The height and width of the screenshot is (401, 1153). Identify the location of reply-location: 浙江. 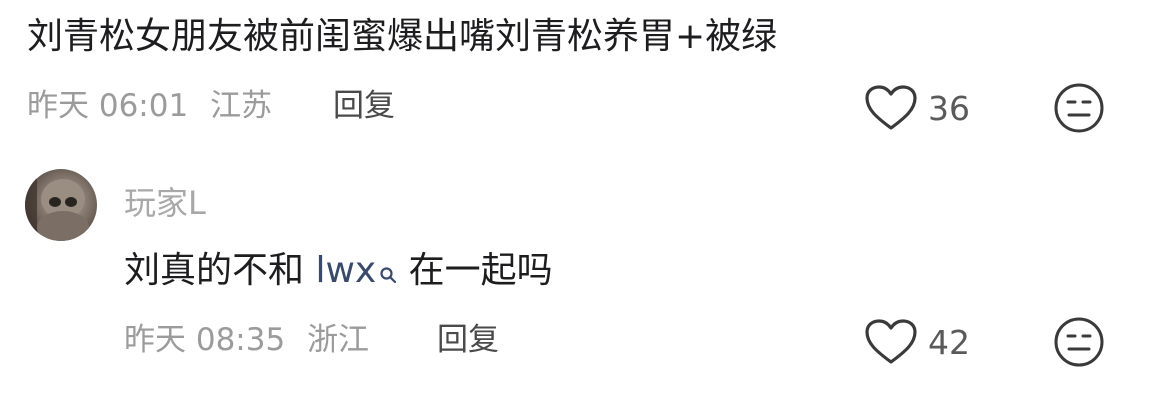
(338, 340).